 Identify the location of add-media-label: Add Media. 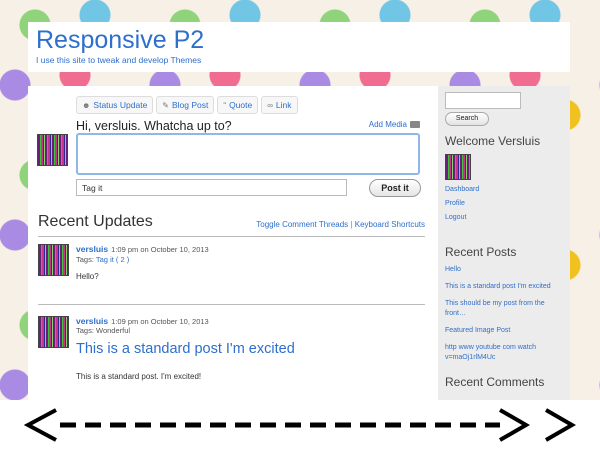
(387, 124).